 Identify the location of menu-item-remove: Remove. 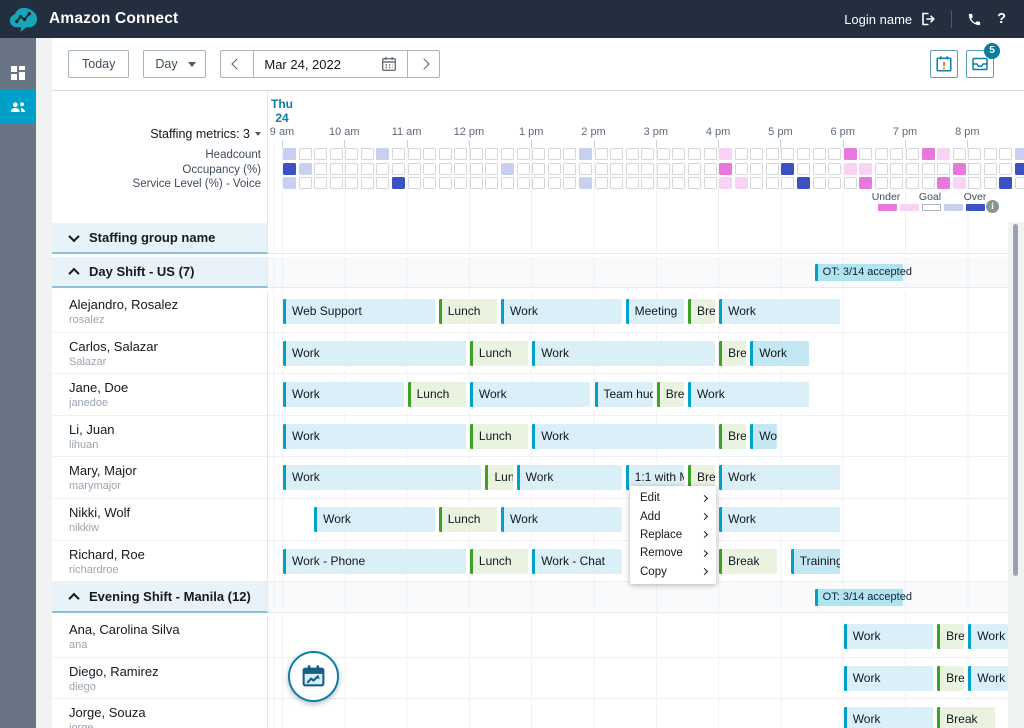
(673, 553).